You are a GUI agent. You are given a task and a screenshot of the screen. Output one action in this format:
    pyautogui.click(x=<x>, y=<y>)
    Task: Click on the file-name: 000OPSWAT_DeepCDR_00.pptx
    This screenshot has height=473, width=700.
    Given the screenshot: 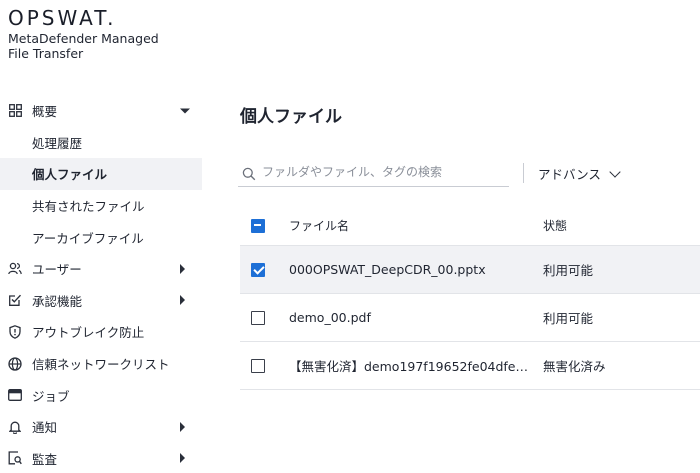 What is the action you would take?
    pyautogui.click(x=409, y=269)
    